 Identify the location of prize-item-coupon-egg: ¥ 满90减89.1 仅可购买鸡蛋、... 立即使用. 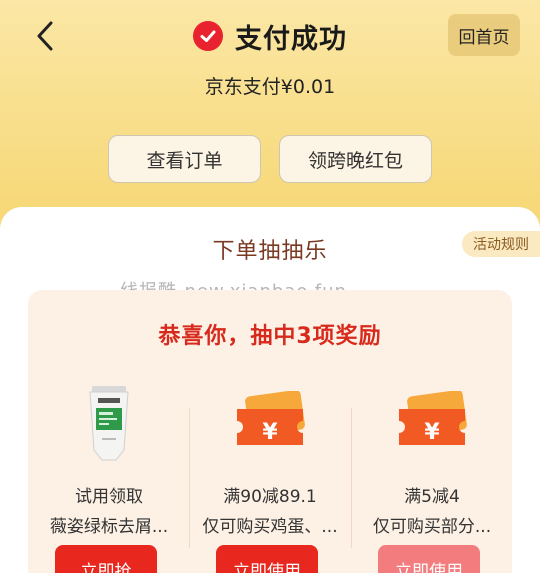
(270, 471).